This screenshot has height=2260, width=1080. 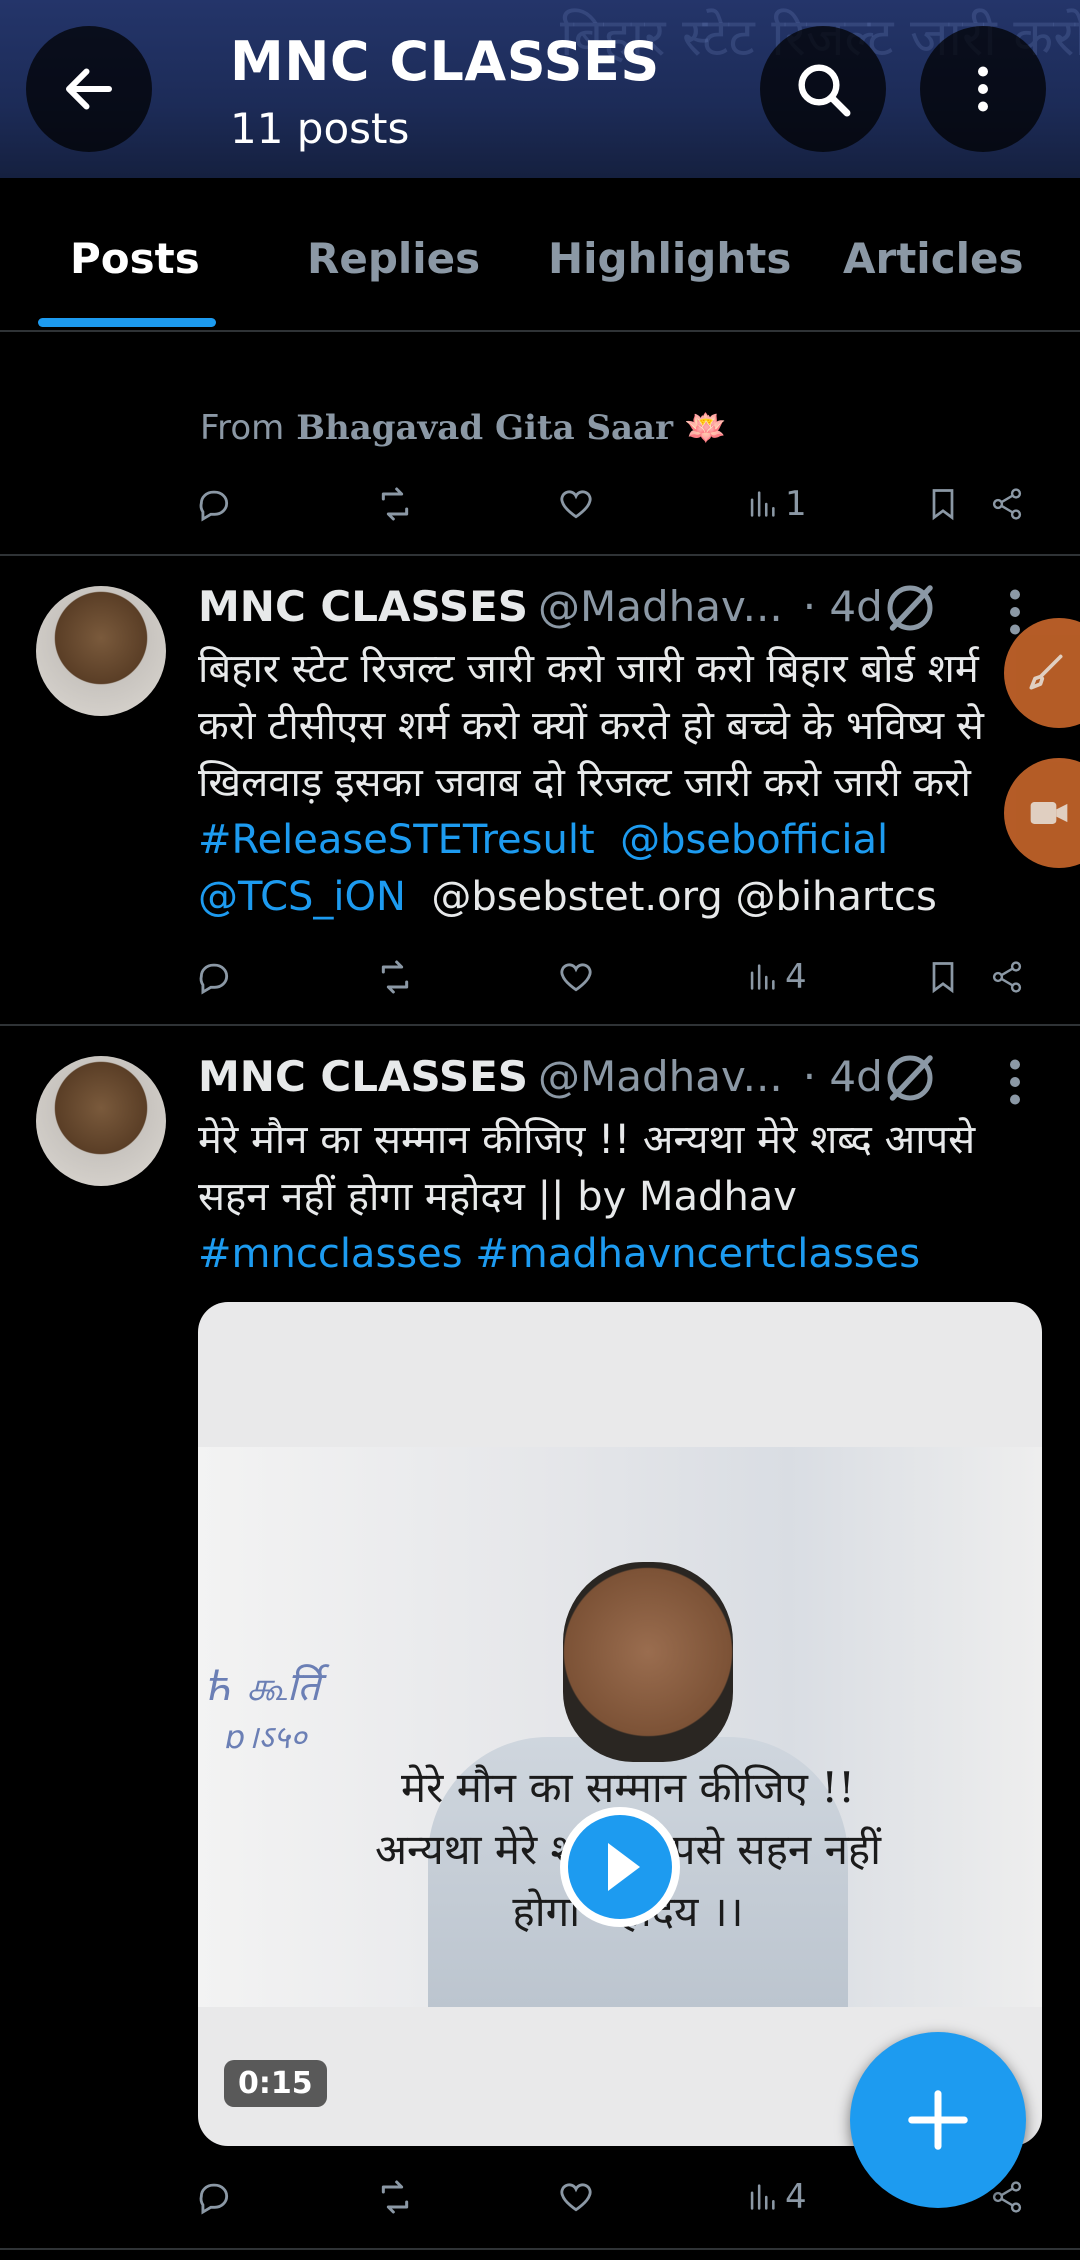 I want to click on plus-icon, so click(x=938, y=2120).